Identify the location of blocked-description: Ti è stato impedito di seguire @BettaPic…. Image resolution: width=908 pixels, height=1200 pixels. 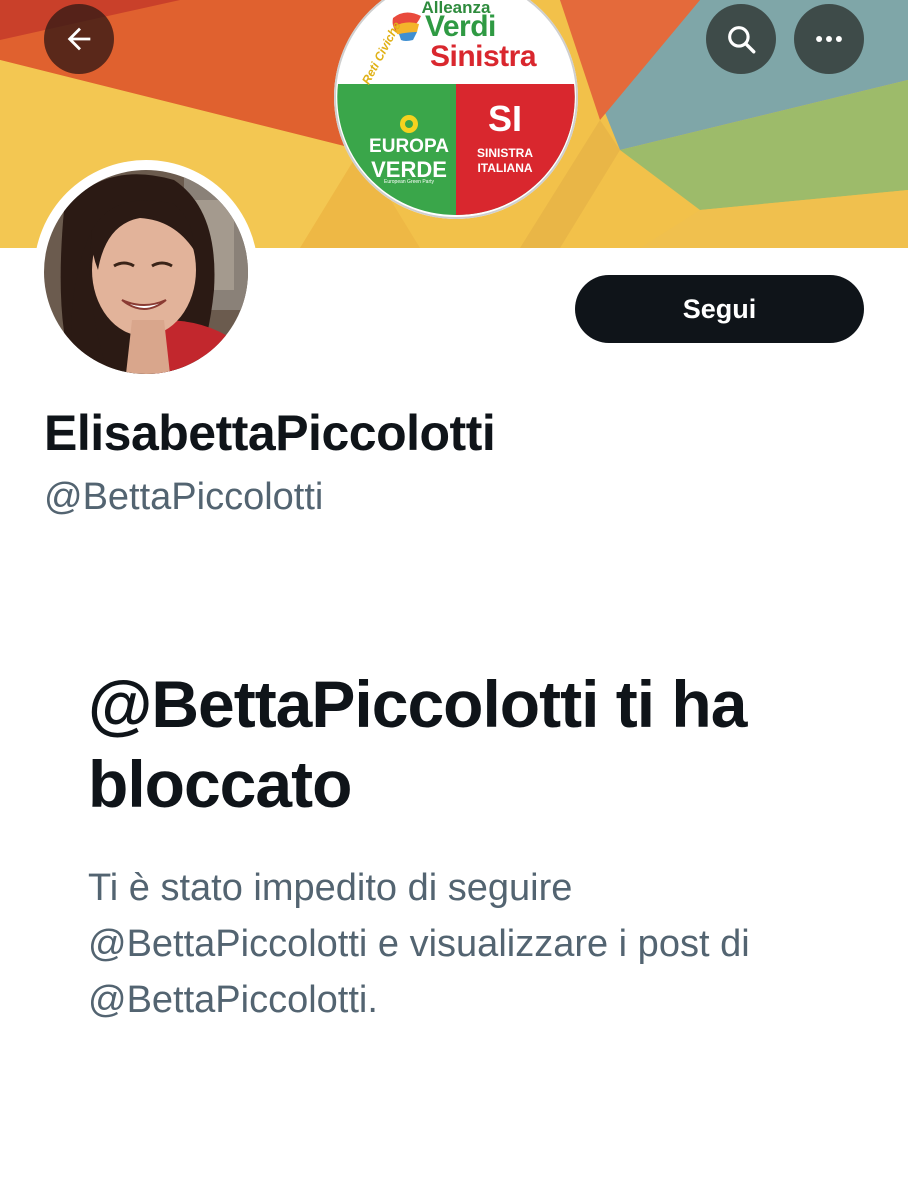
(419, 944).